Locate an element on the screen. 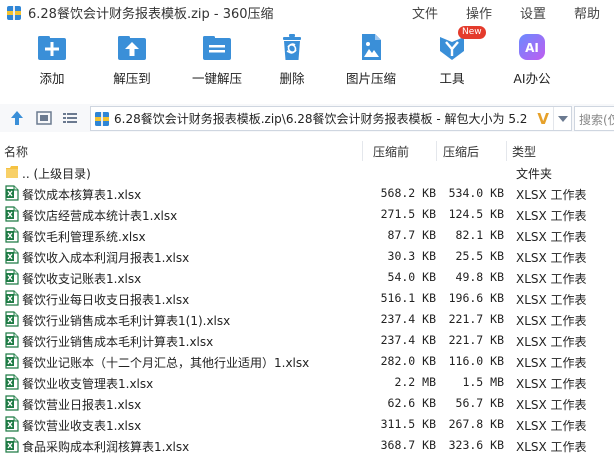  trash-icon is located at coordinates (292, 47).